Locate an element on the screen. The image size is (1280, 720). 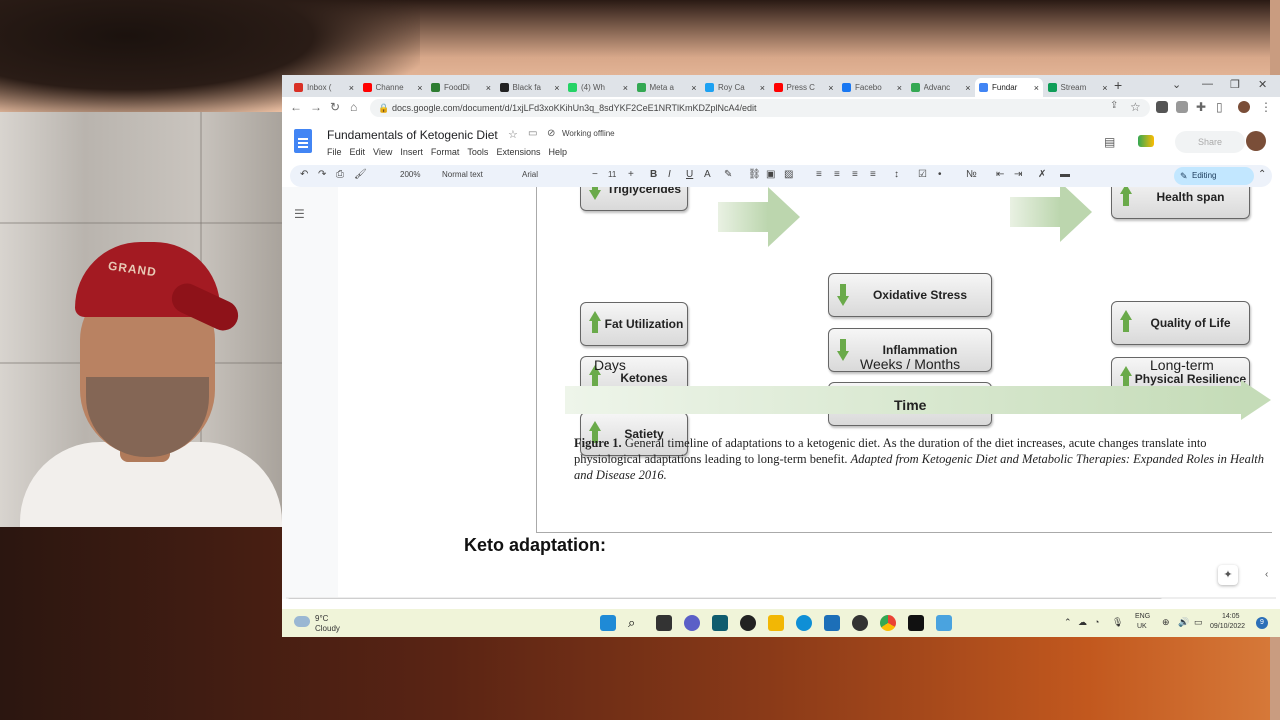
share-button: Share is located at coordinates (1210, 142).